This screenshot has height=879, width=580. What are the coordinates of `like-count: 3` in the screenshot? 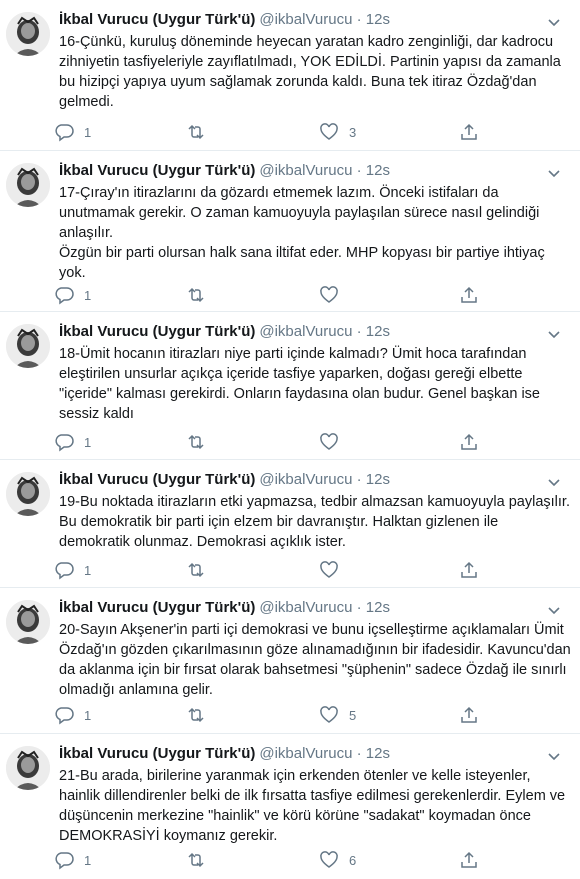 It's located at (353, 132).